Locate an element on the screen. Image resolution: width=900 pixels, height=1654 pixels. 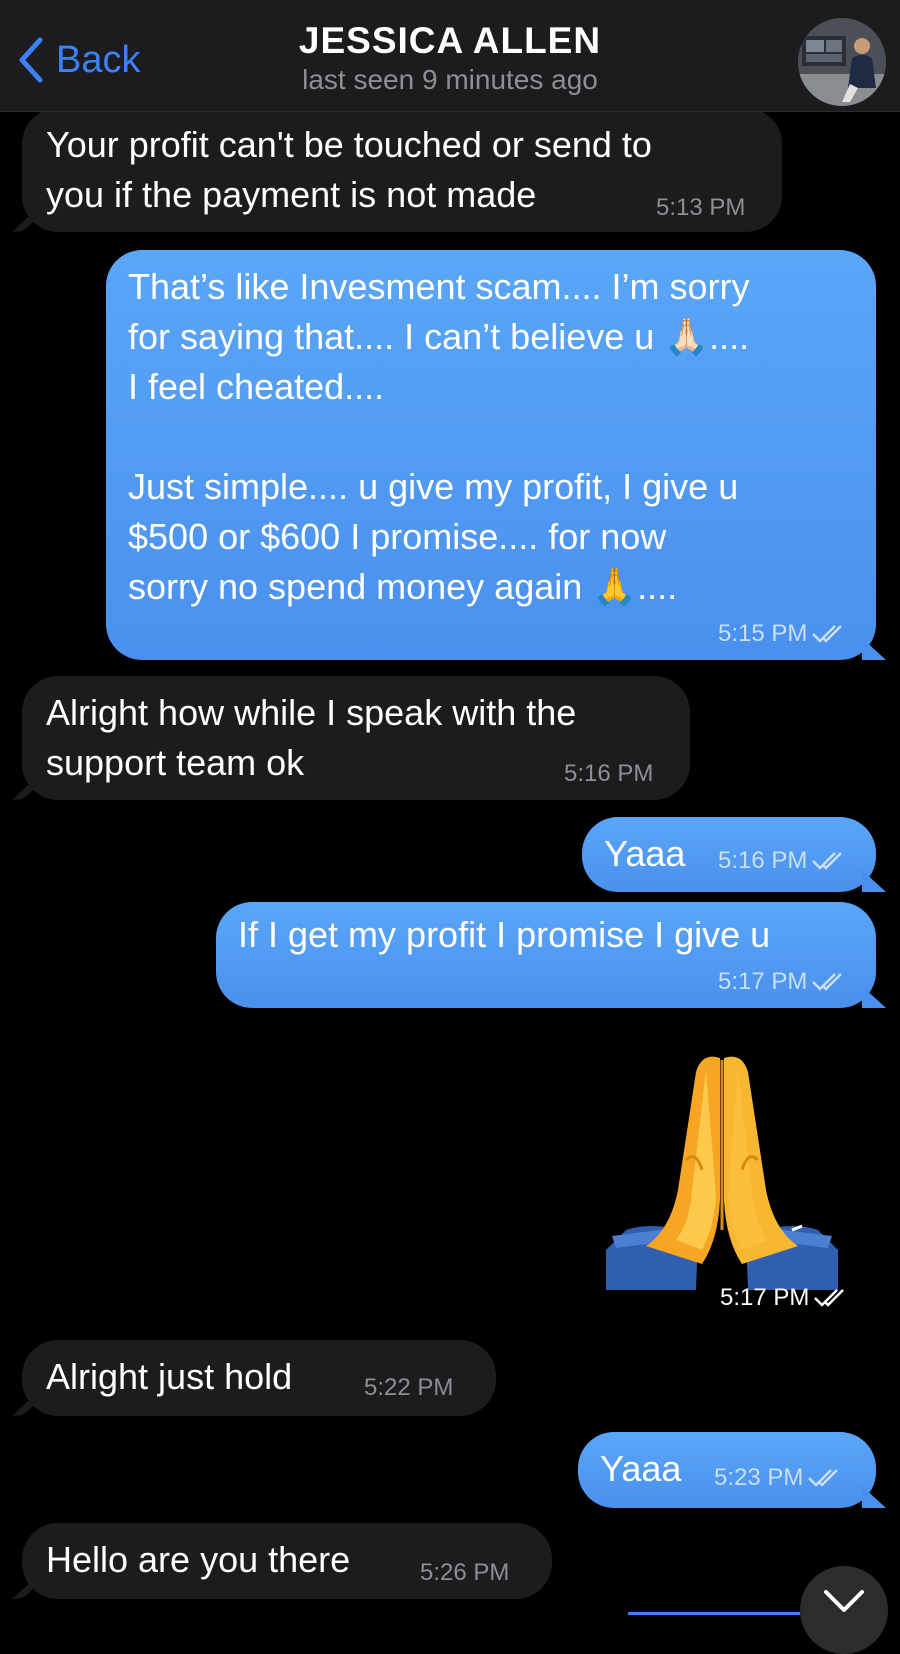
message-incoming: Hello are you there 5:26 PM is located at coordinates (282, 1561).